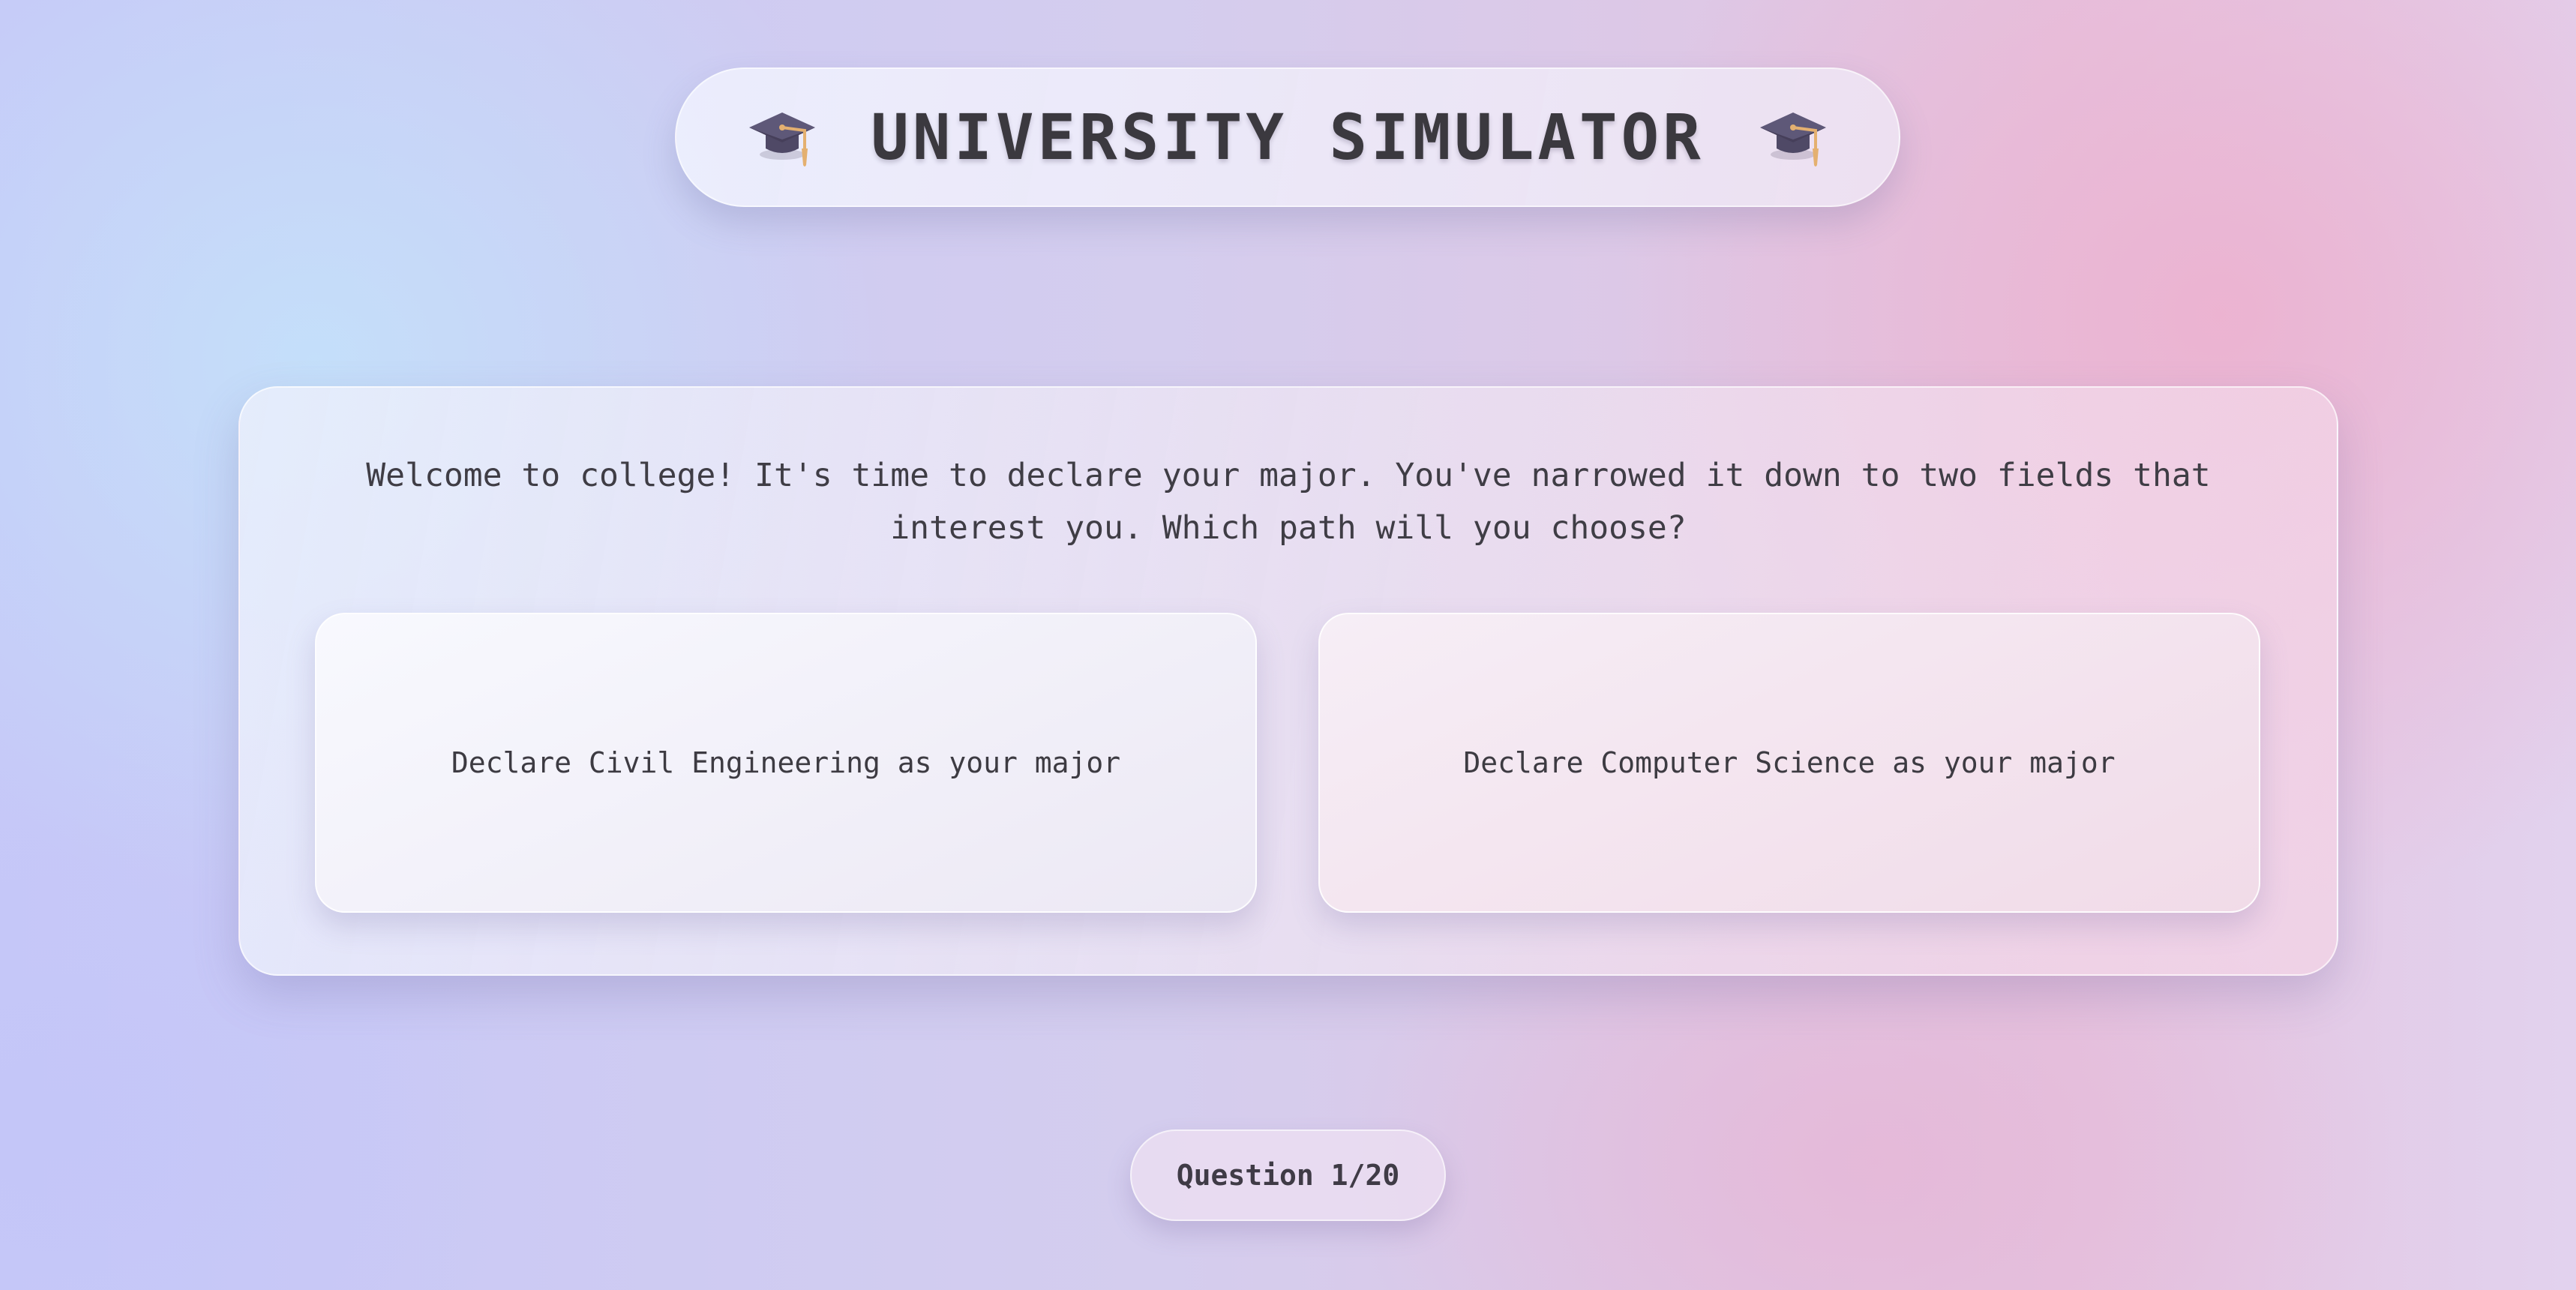 Image resolution: width=2576 pixels, height=1290 pixels. I want to click on title-banner: UNIVERSITY SIMULATOR, so click(1288, 137).